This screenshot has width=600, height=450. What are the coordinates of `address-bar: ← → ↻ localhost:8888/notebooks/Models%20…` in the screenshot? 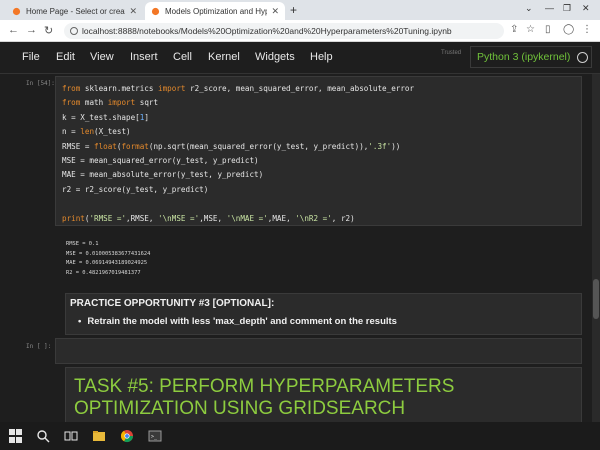 It's located at (300, 31).